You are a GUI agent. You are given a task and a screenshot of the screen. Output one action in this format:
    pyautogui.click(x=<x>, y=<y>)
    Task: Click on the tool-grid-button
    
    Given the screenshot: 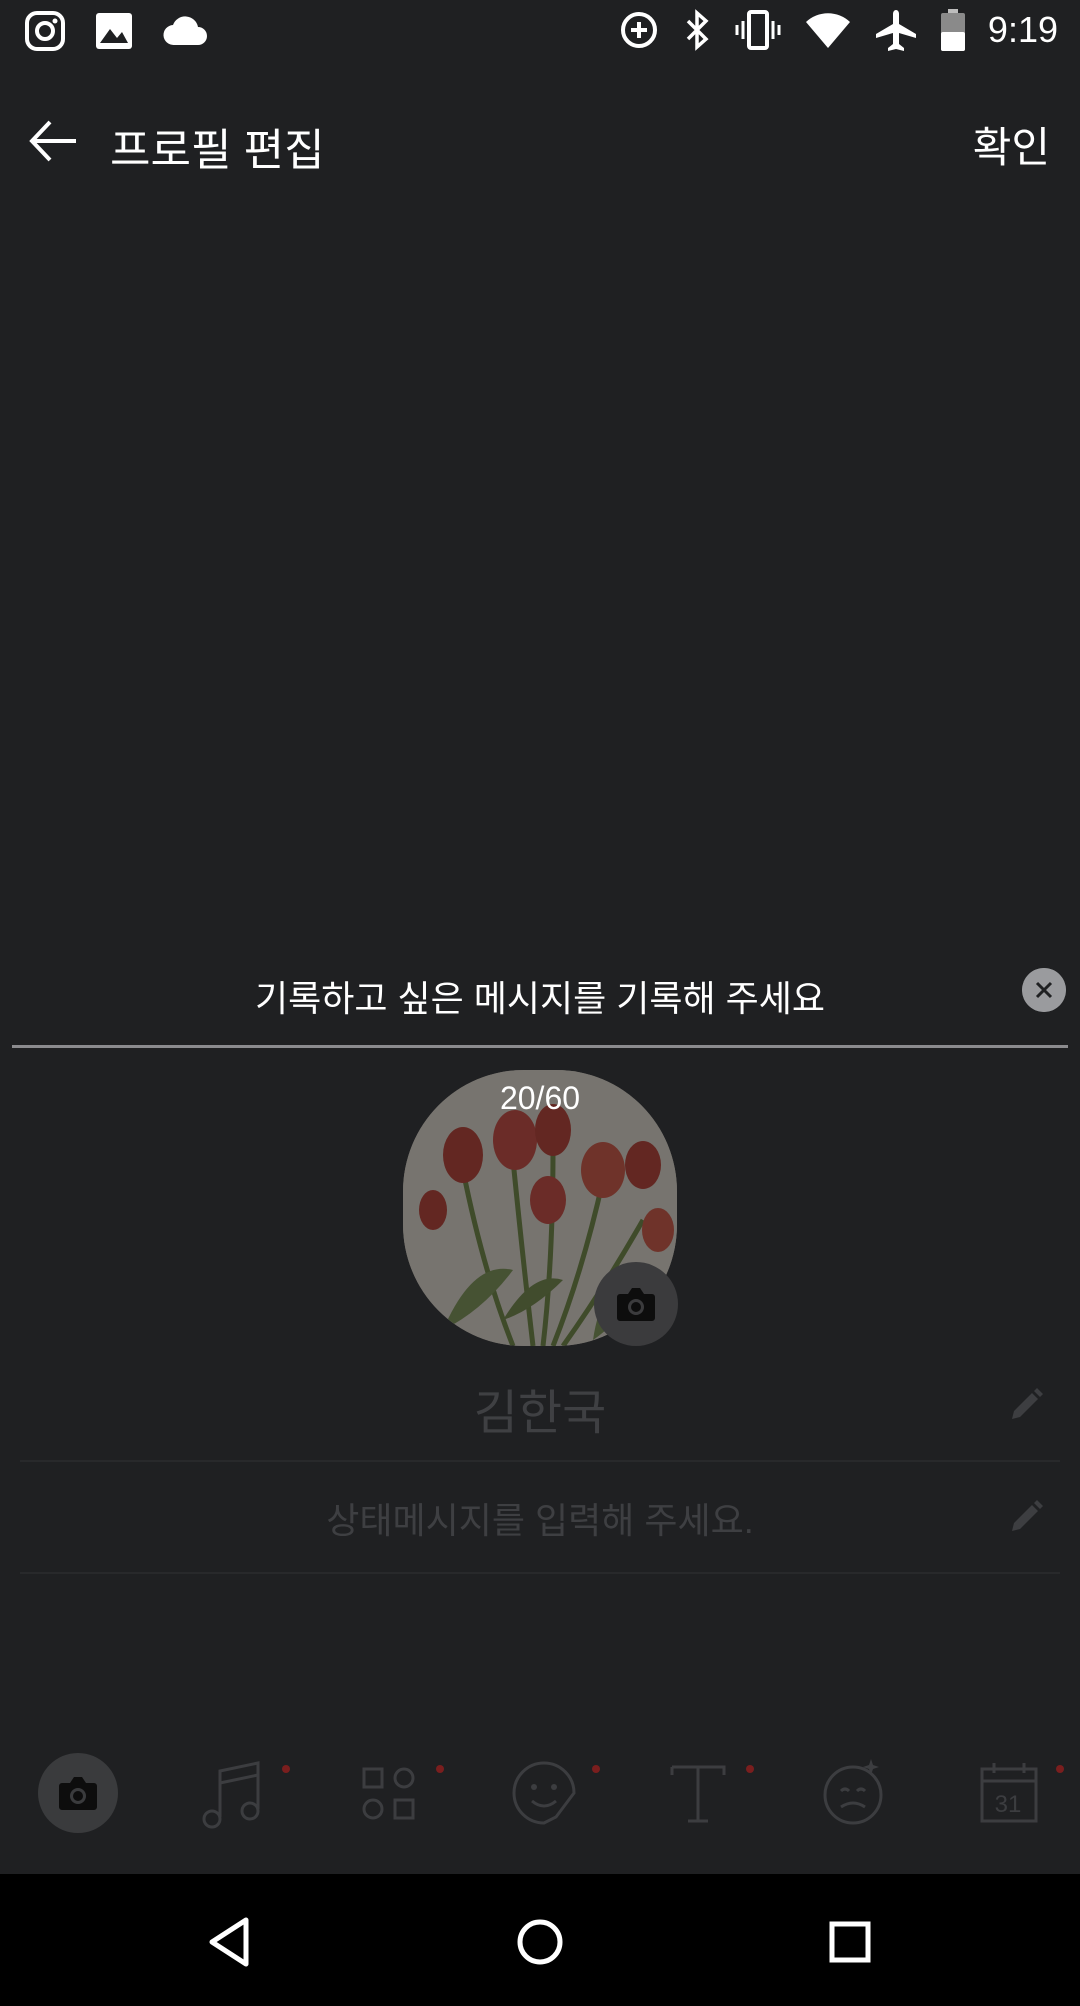 What is the action you would take?
    pyautogui.click(x=392, y=1793)
    